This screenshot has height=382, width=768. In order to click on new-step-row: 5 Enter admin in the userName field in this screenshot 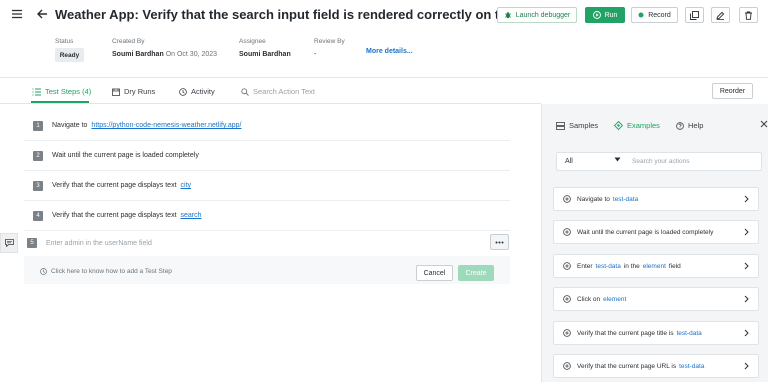, I will do `click(267, 243)`.